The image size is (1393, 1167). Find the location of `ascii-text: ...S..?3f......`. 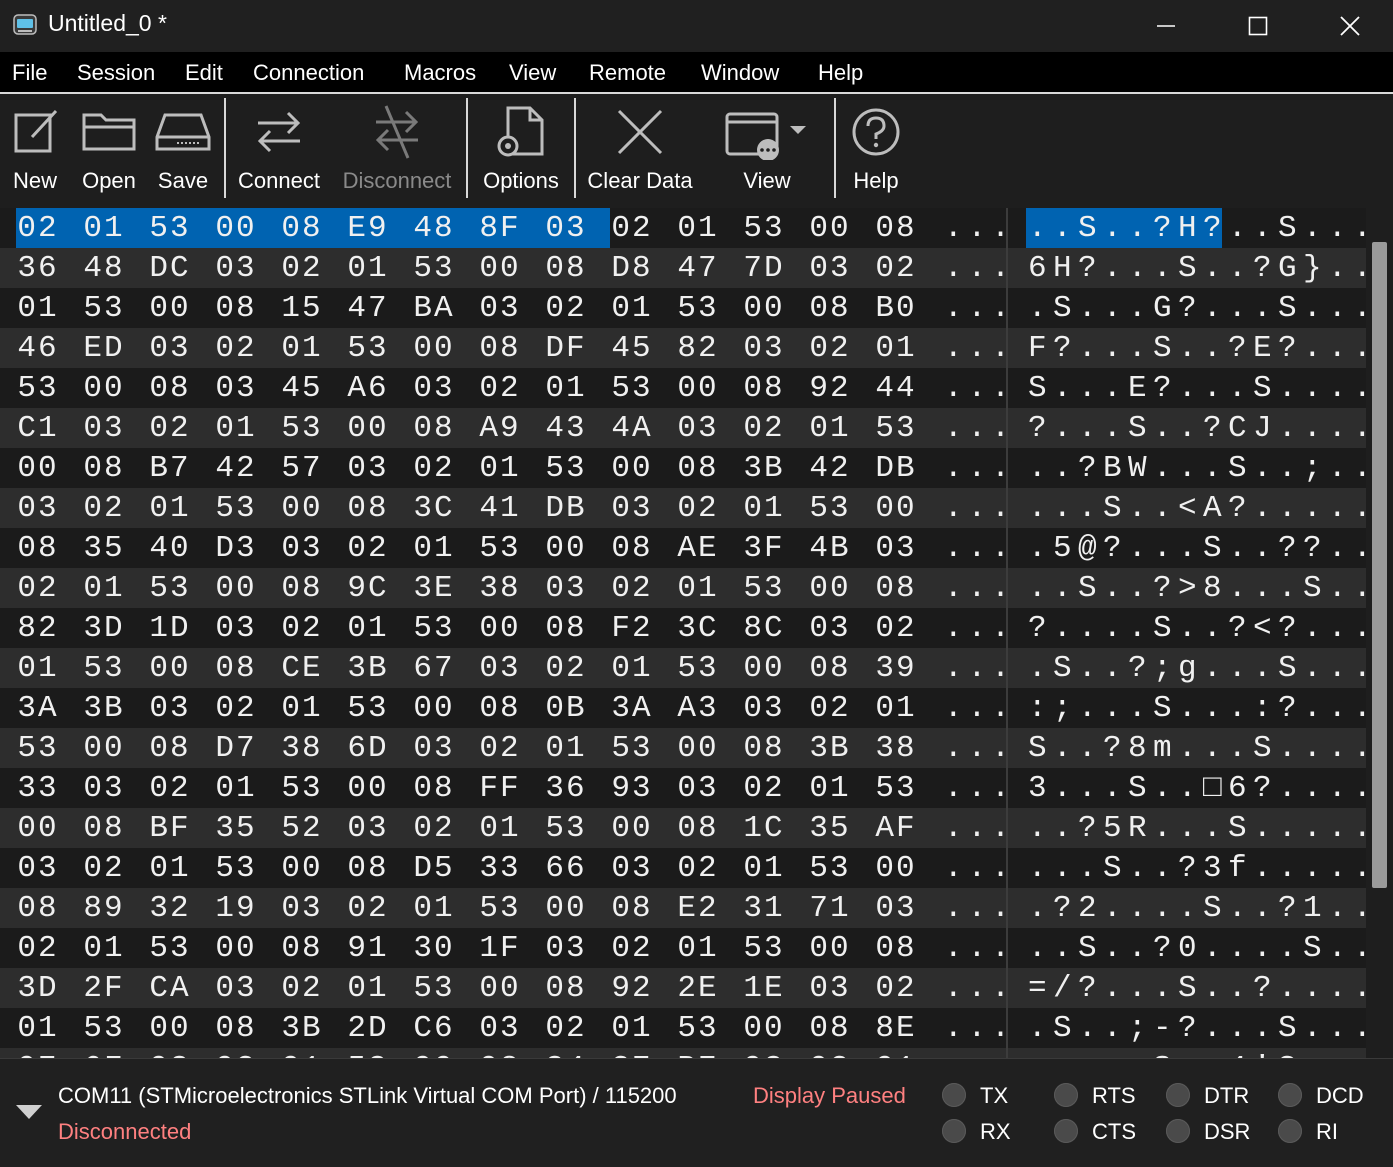

ascii-text: ...S..?3f...... is located at coordinates (1197, 868).